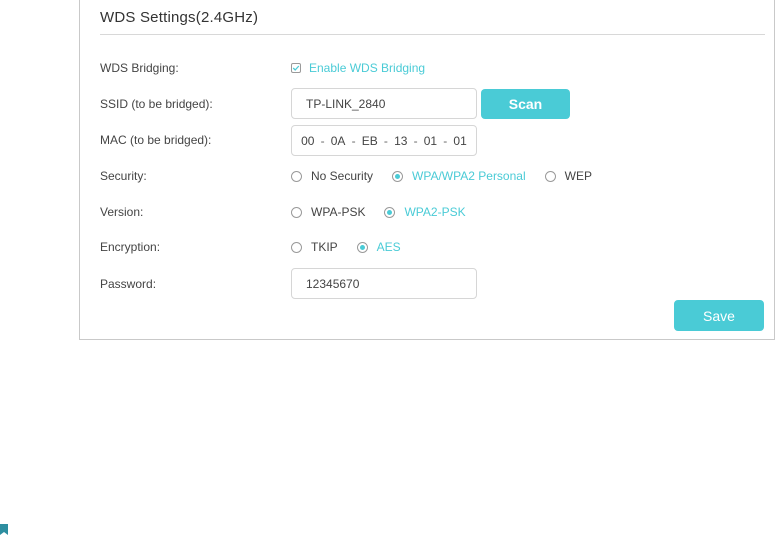  I want to click on title-divider, so click(432, 34).